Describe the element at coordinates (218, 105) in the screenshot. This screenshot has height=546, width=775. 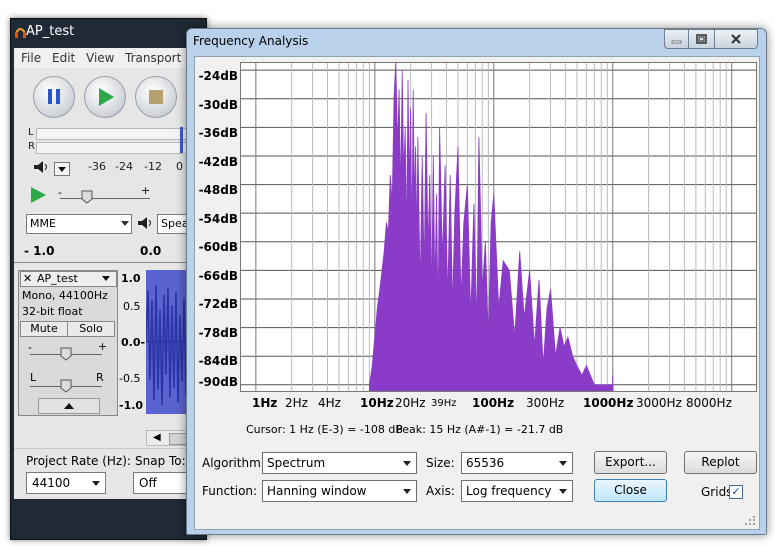
I see `y-tick-label: -30dB` at that location.